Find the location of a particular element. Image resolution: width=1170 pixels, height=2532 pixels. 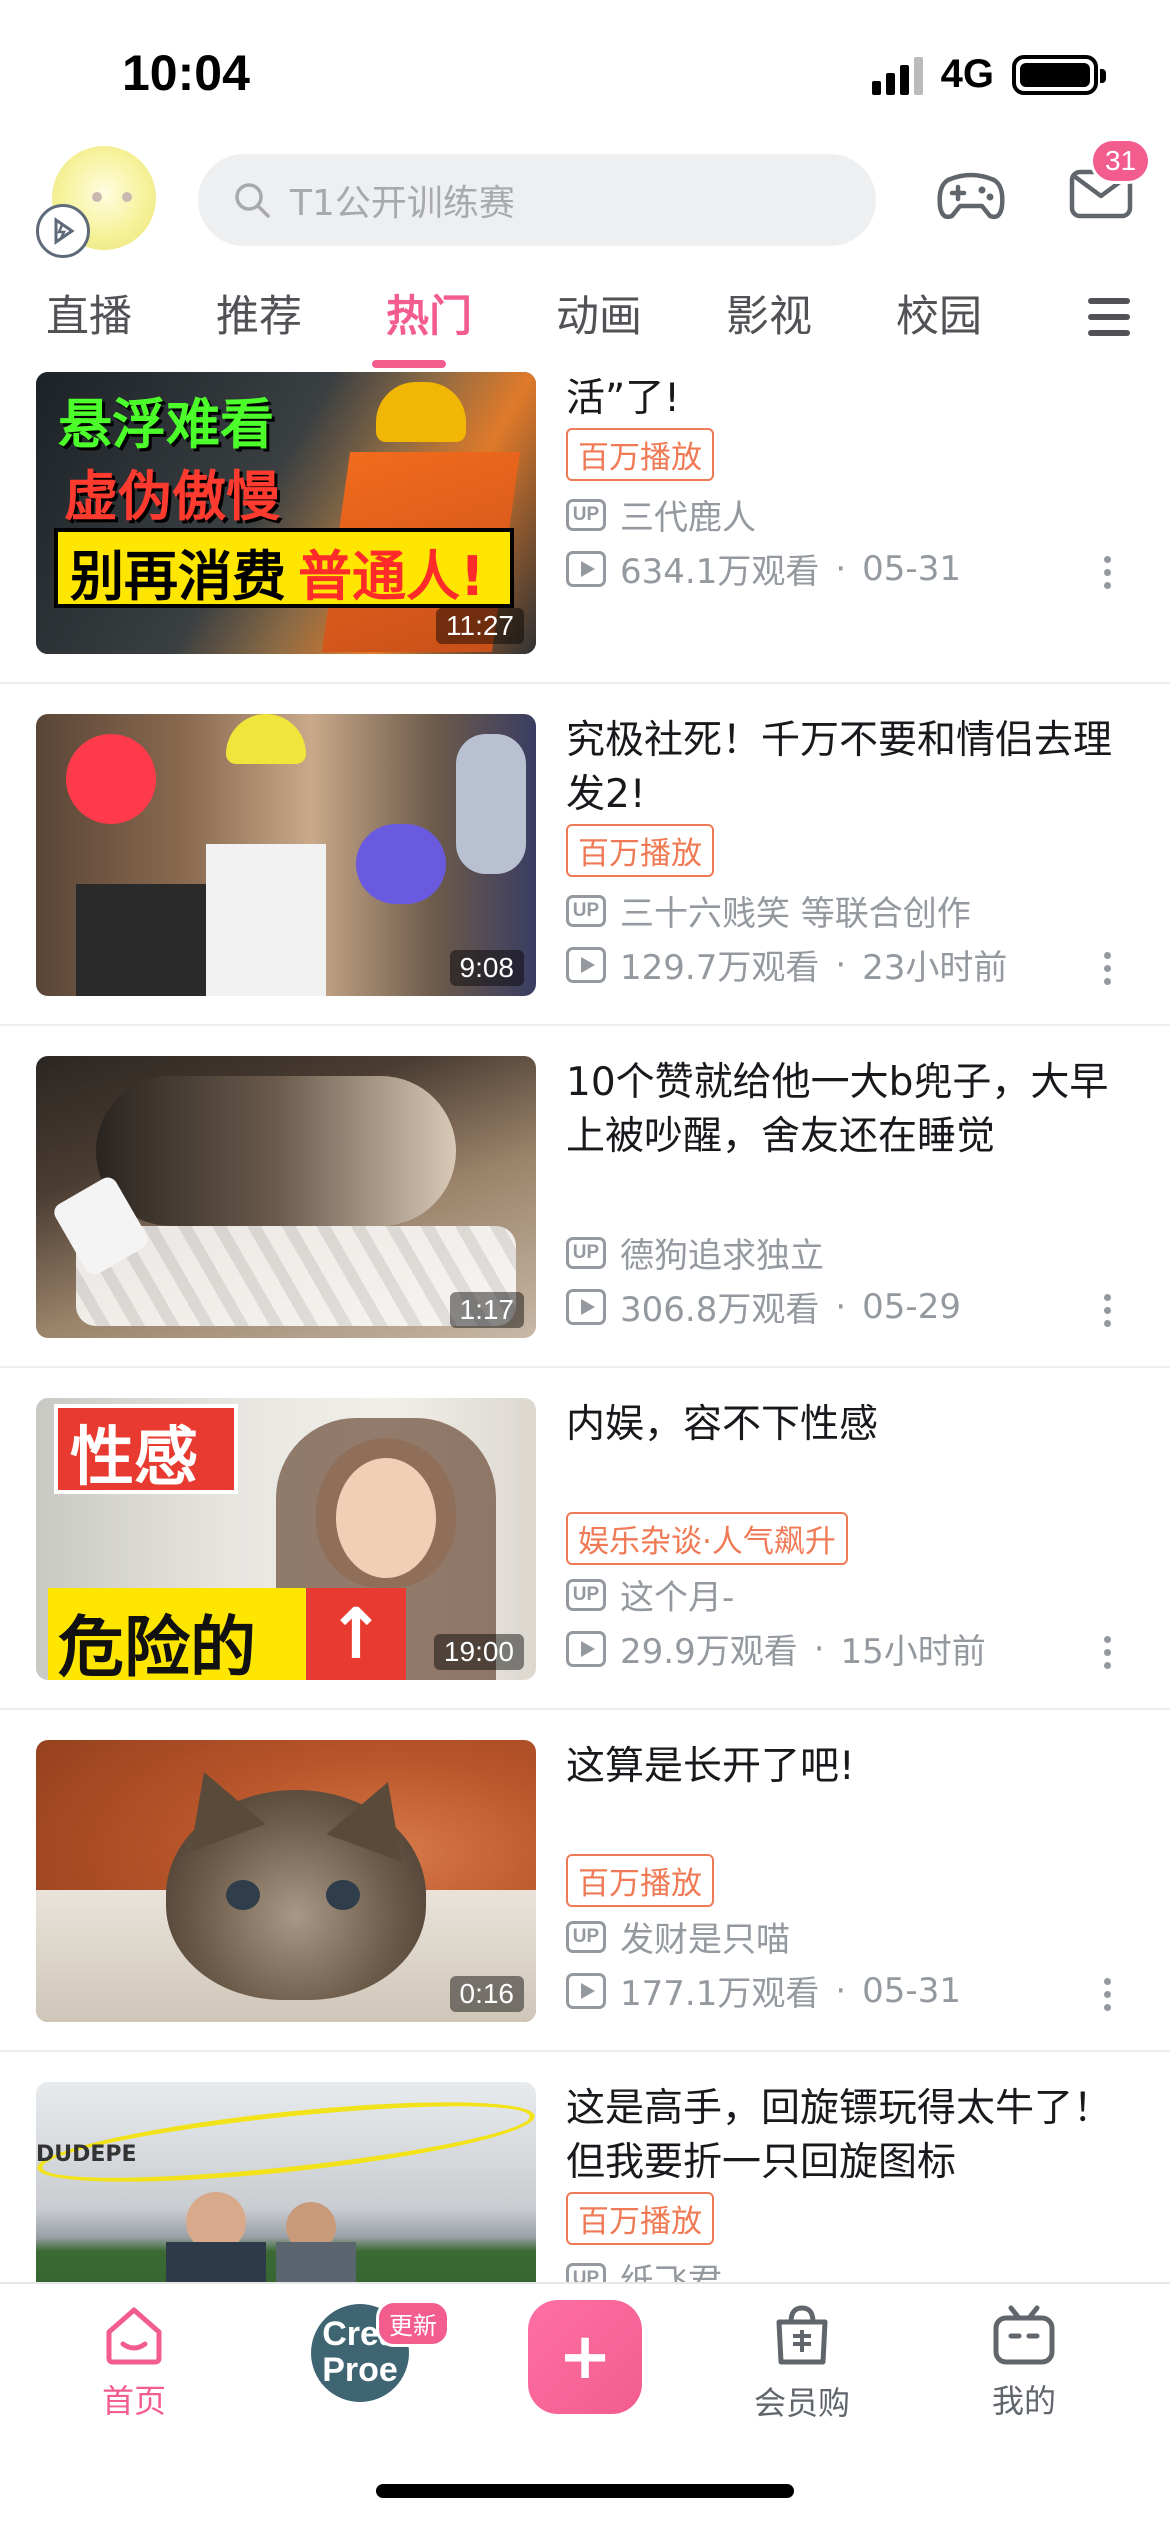

video-duration: 19:00 is located at coordinates (478, 1652).